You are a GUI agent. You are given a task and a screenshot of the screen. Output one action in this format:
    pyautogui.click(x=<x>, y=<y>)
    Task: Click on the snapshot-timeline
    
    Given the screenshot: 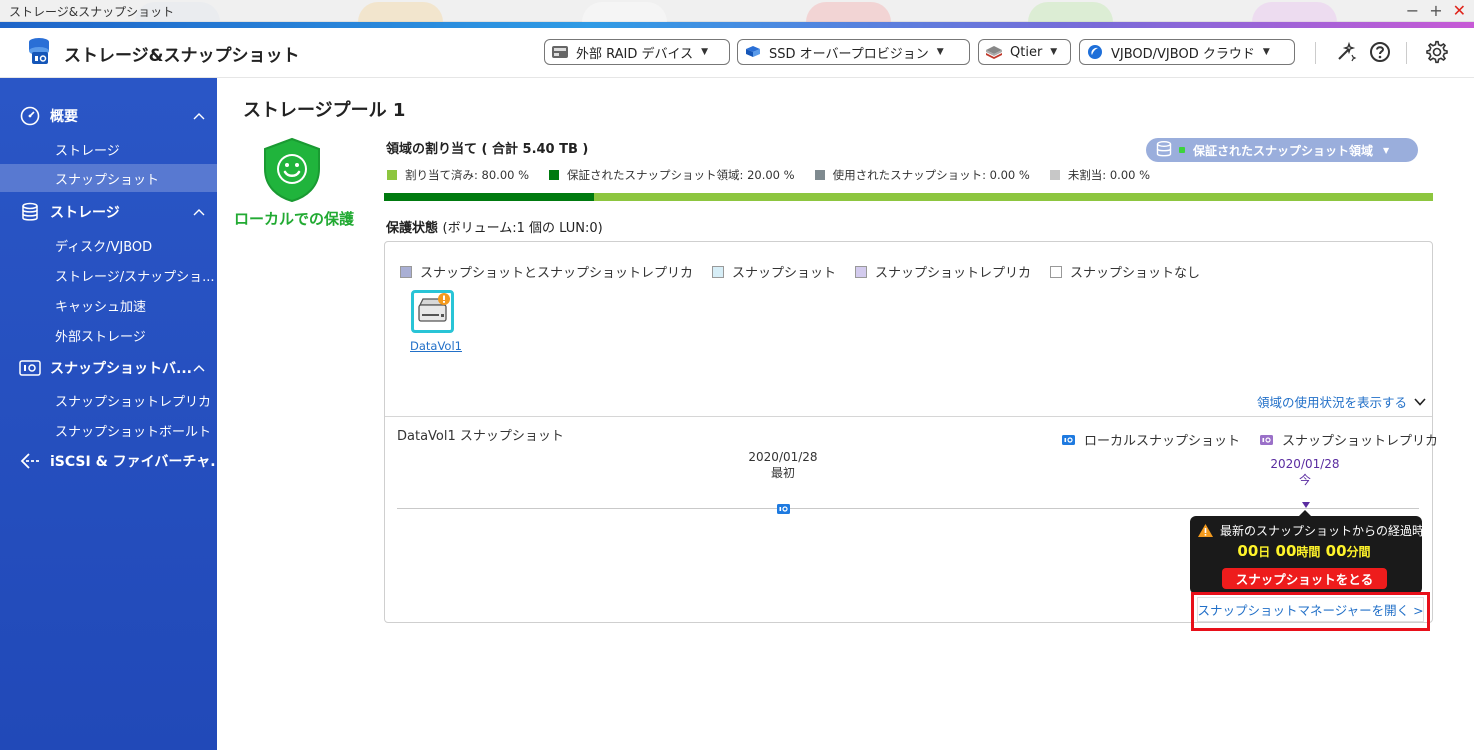 What is the action you would take?
    pyautogui.click(x=908, y=508)
    